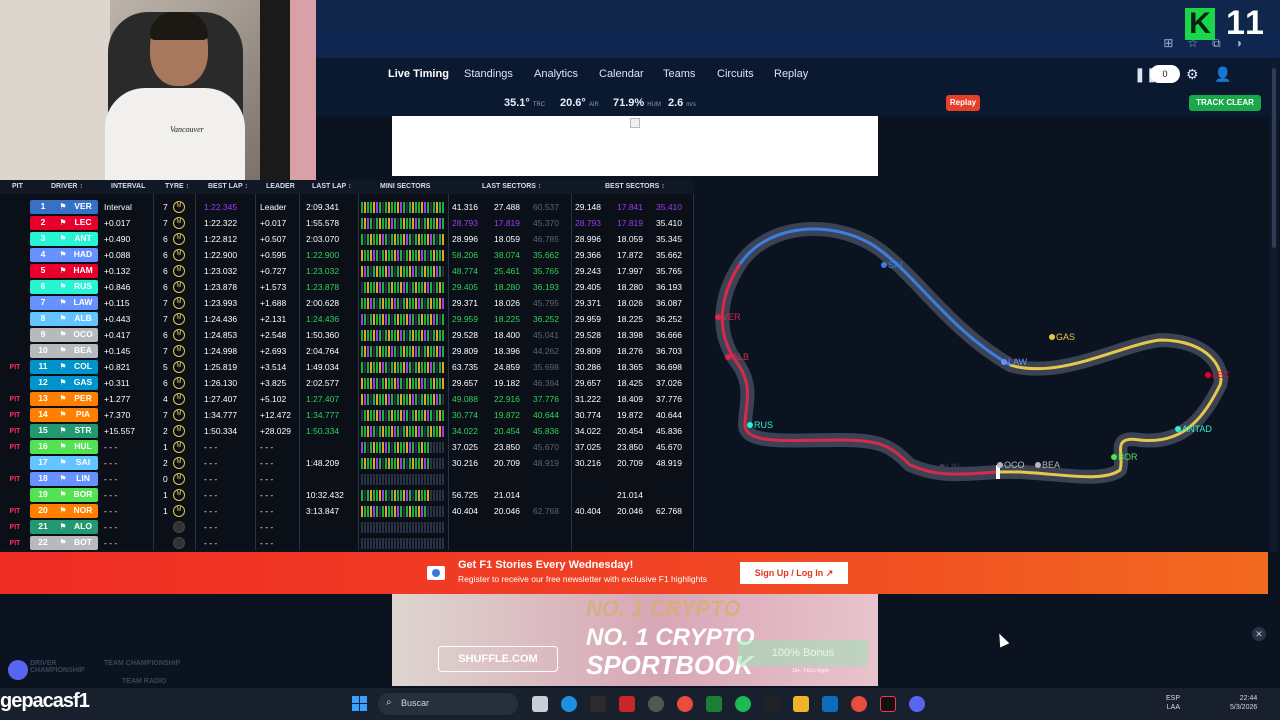 The image size is (1280, 720). What do you see at coordinates (1243, 703) in the screenshot?
I see `clock: 22:44 5/3/2026` at bounding box center [1243, 703].